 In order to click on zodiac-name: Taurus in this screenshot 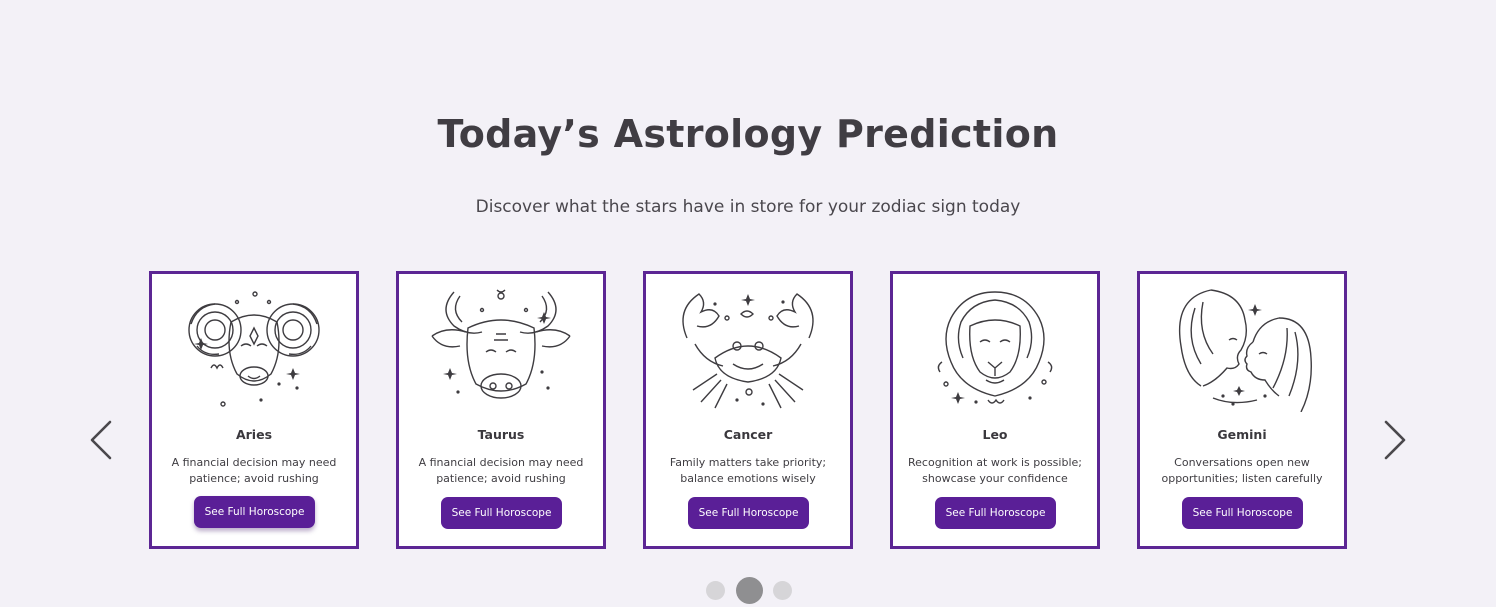, I will do `click(501, 434)`.